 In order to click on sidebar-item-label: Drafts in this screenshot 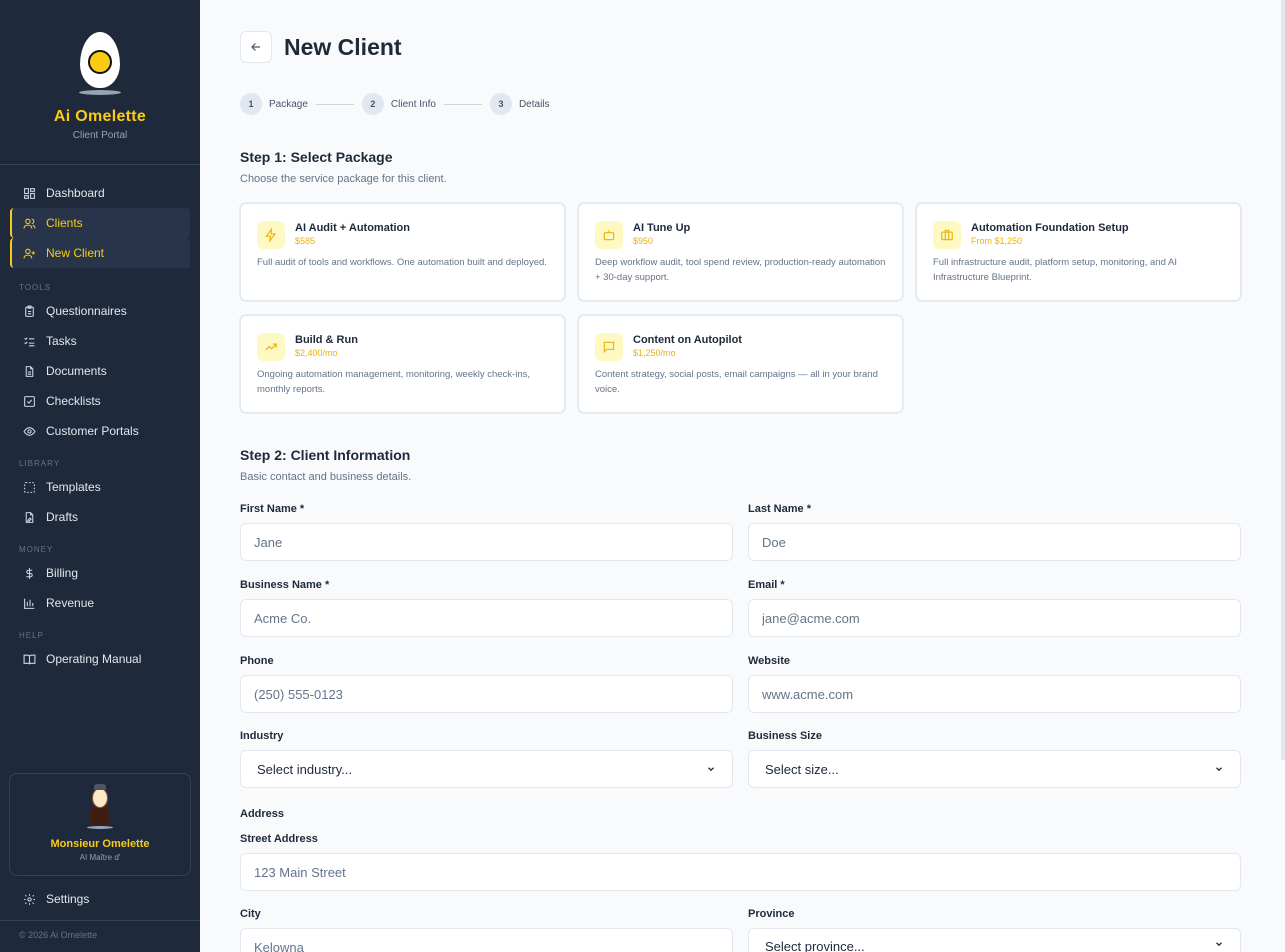, I will do `click(62, 517)`.